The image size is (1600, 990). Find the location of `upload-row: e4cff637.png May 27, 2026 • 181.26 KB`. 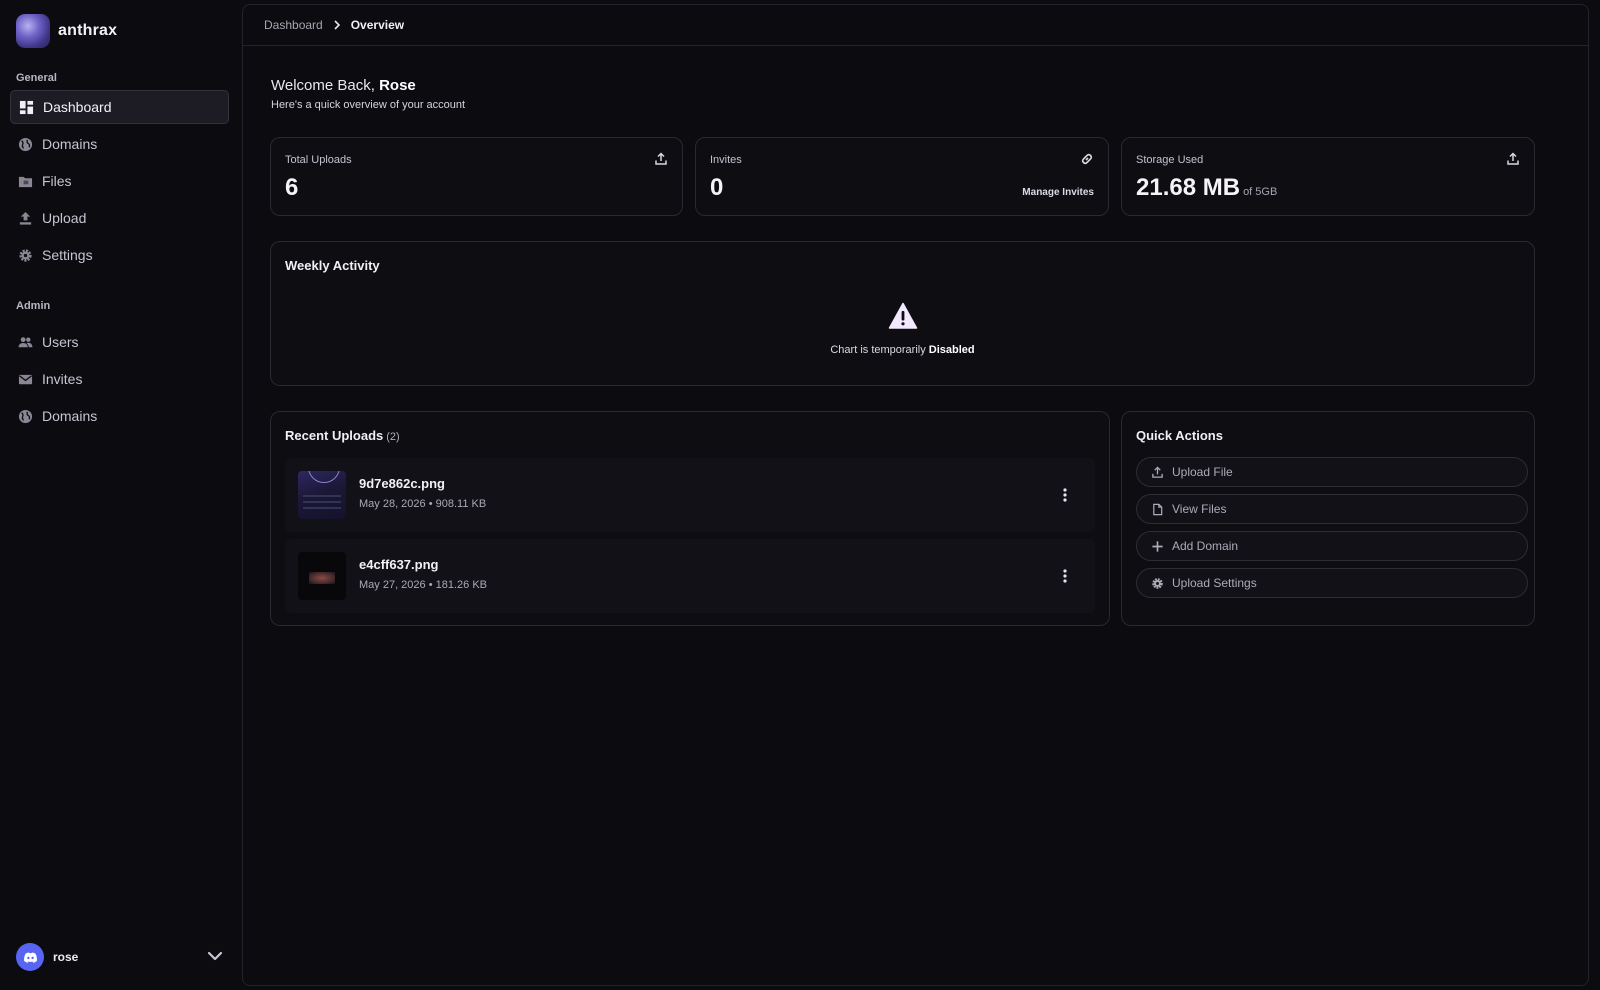

upload-row: e4cff637.png May 27, 2026 • 181.26 KB is located at coordinates (690, 576).